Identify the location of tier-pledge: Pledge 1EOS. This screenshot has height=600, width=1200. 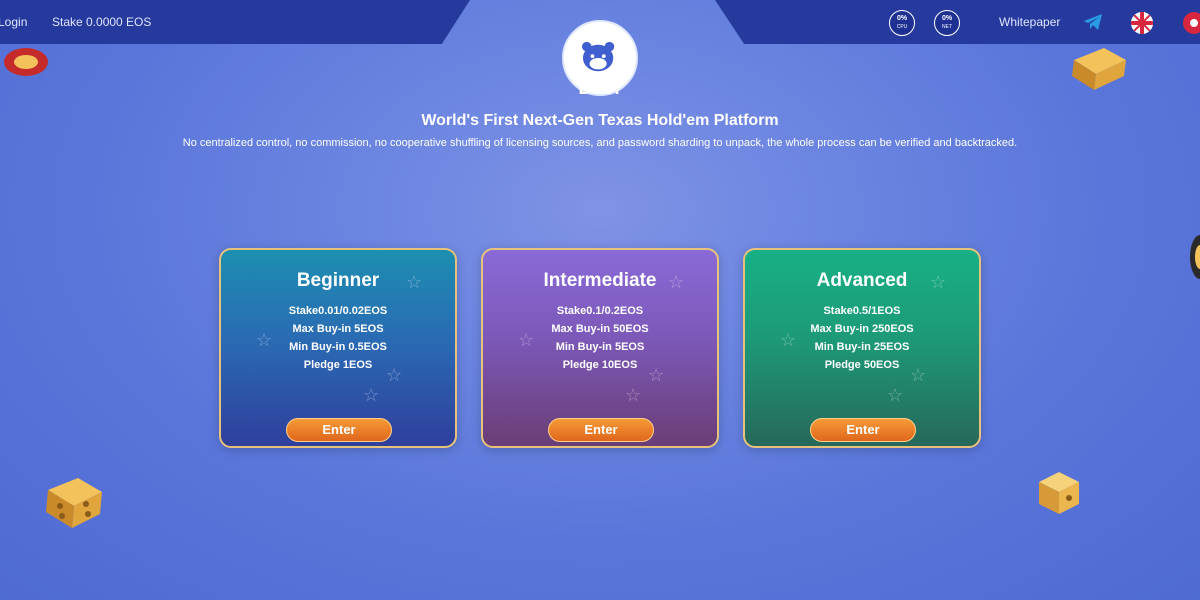
(338, 365).